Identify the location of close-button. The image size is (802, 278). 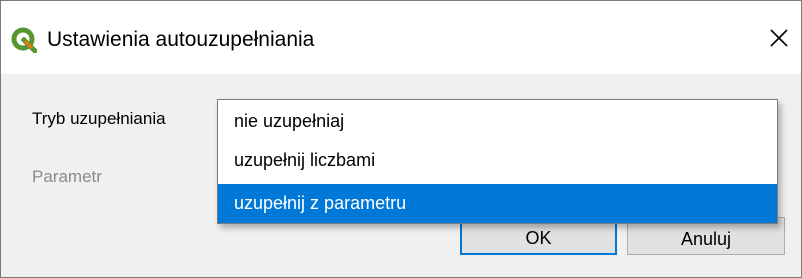
(779, 38).